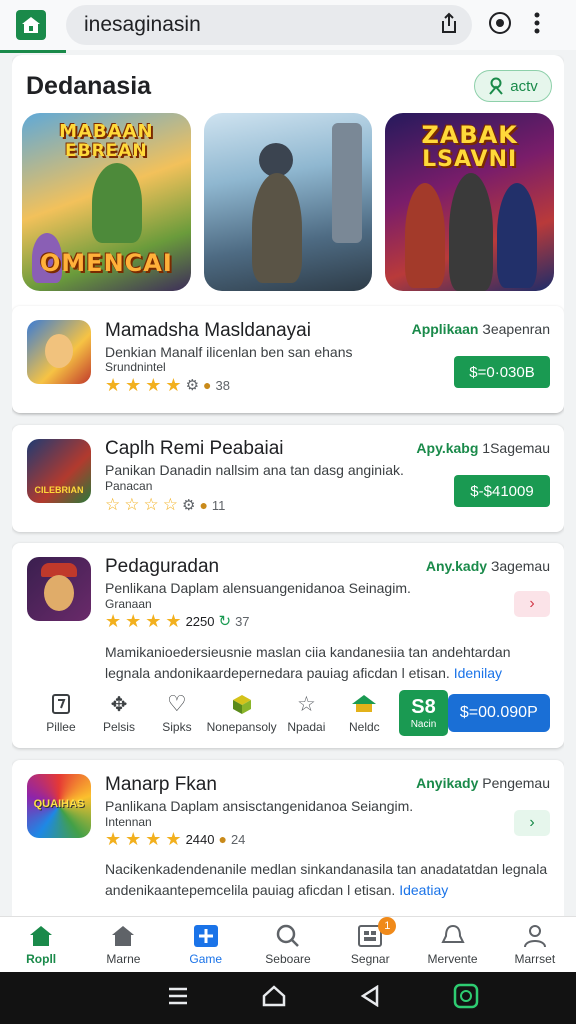  Describe the element at coordinates (370, 944) in the screenshot. I see `nav-item-segnar: Segnar 1` at that location.